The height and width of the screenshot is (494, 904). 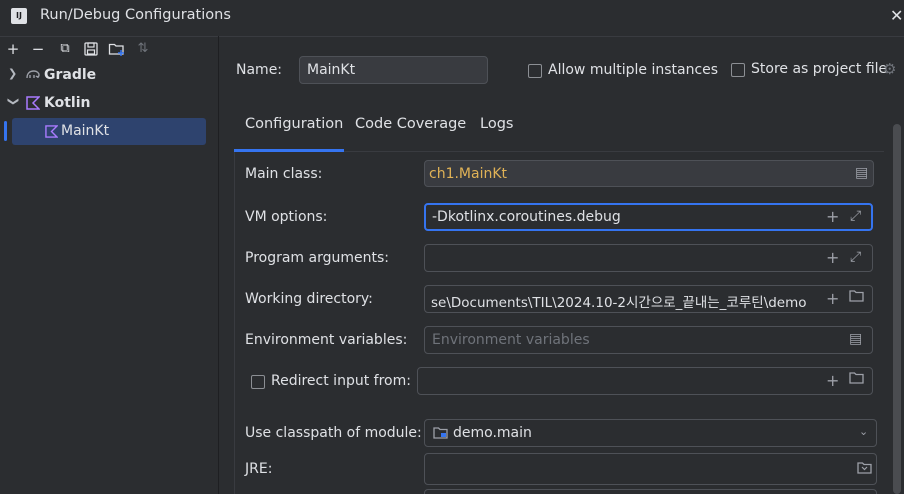 What do you see at coordinates (38, 49) in the screenshot?
I see `remove-configuration-icon: −` at bounding box center [38, 49].